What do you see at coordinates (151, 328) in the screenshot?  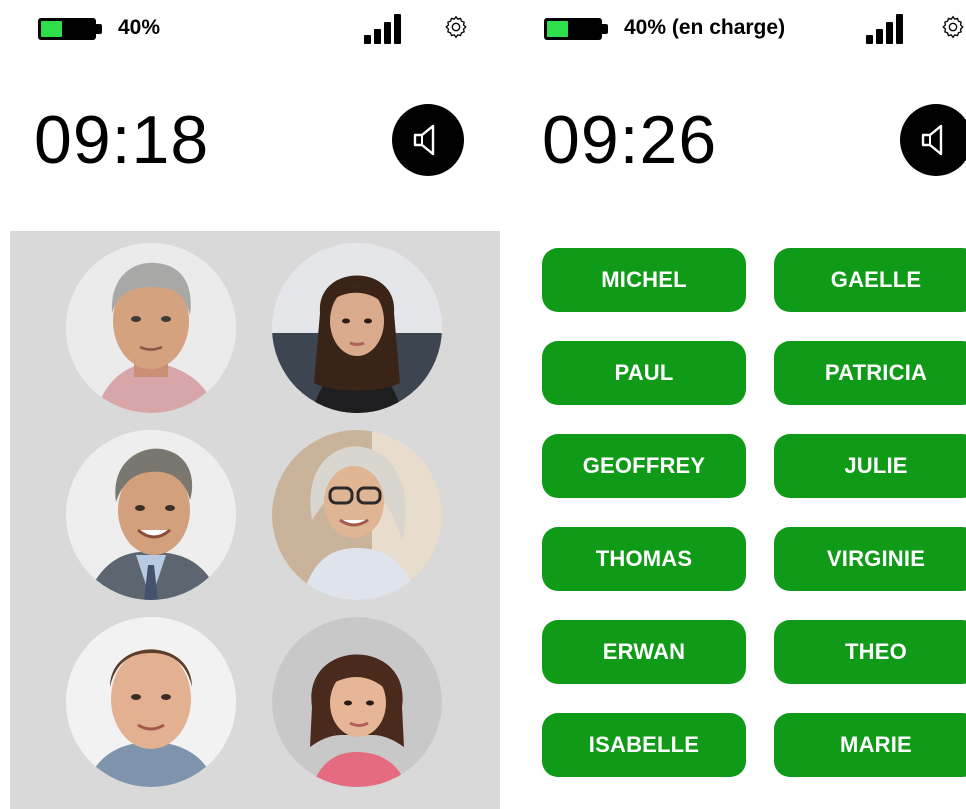 I see `contact-photo-man-grey-hair` at bounding box center [151, 328].